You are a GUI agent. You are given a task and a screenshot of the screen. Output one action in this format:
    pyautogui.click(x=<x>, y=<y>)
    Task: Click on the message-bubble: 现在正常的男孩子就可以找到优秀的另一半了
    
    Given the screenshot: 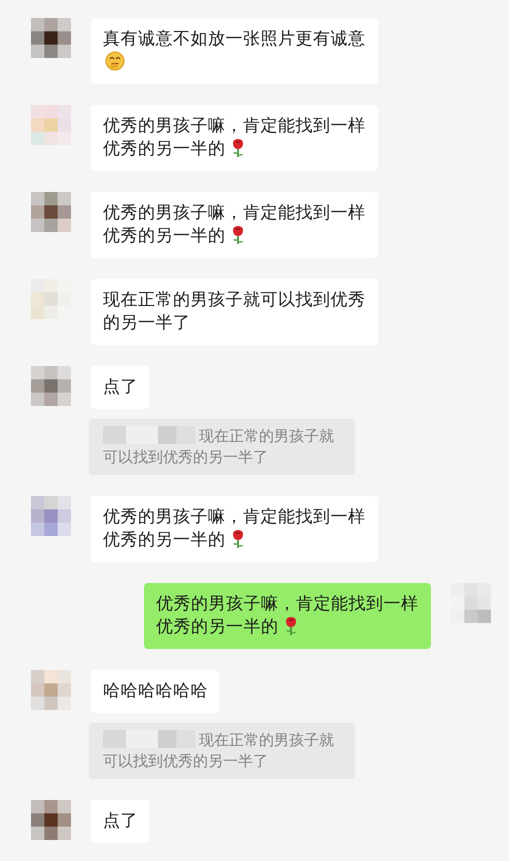 What is the action you would take?
    pyautogui.click(x=234, y=312)
    